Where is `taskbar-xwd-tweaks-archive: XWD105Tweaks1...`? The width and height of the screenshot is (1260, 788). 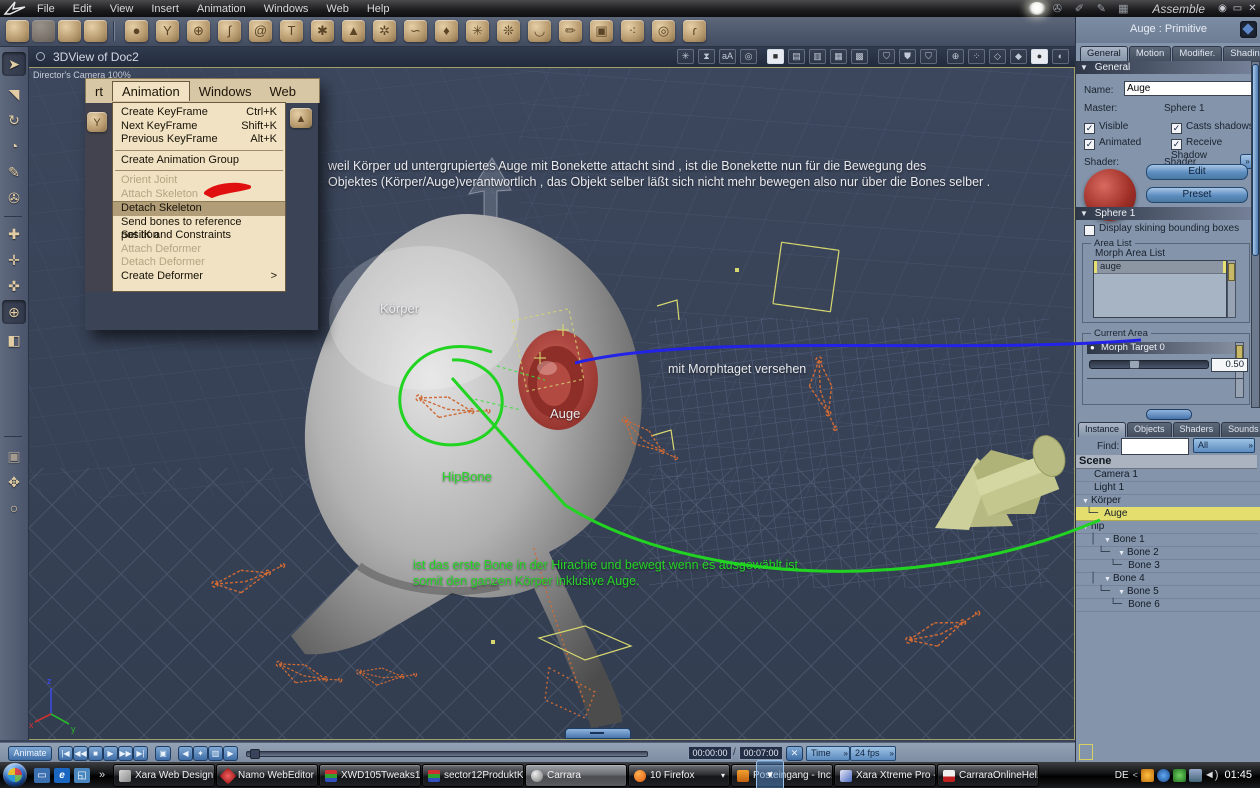 taskbar-xwd-tweaks-archive: XWD105Tweaks1... is located at coordinates (370, 775).